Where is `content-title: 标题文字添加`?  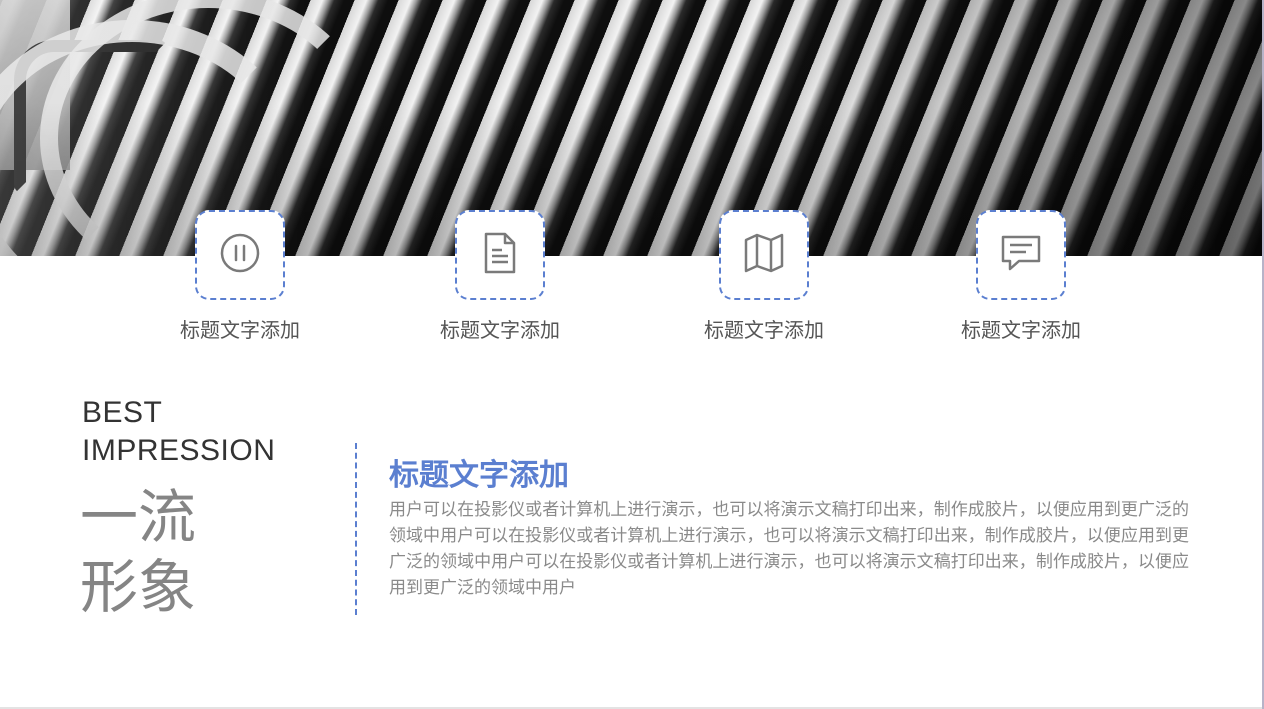 content-title: 标题文字添加 is located at coordinates (479, 475).